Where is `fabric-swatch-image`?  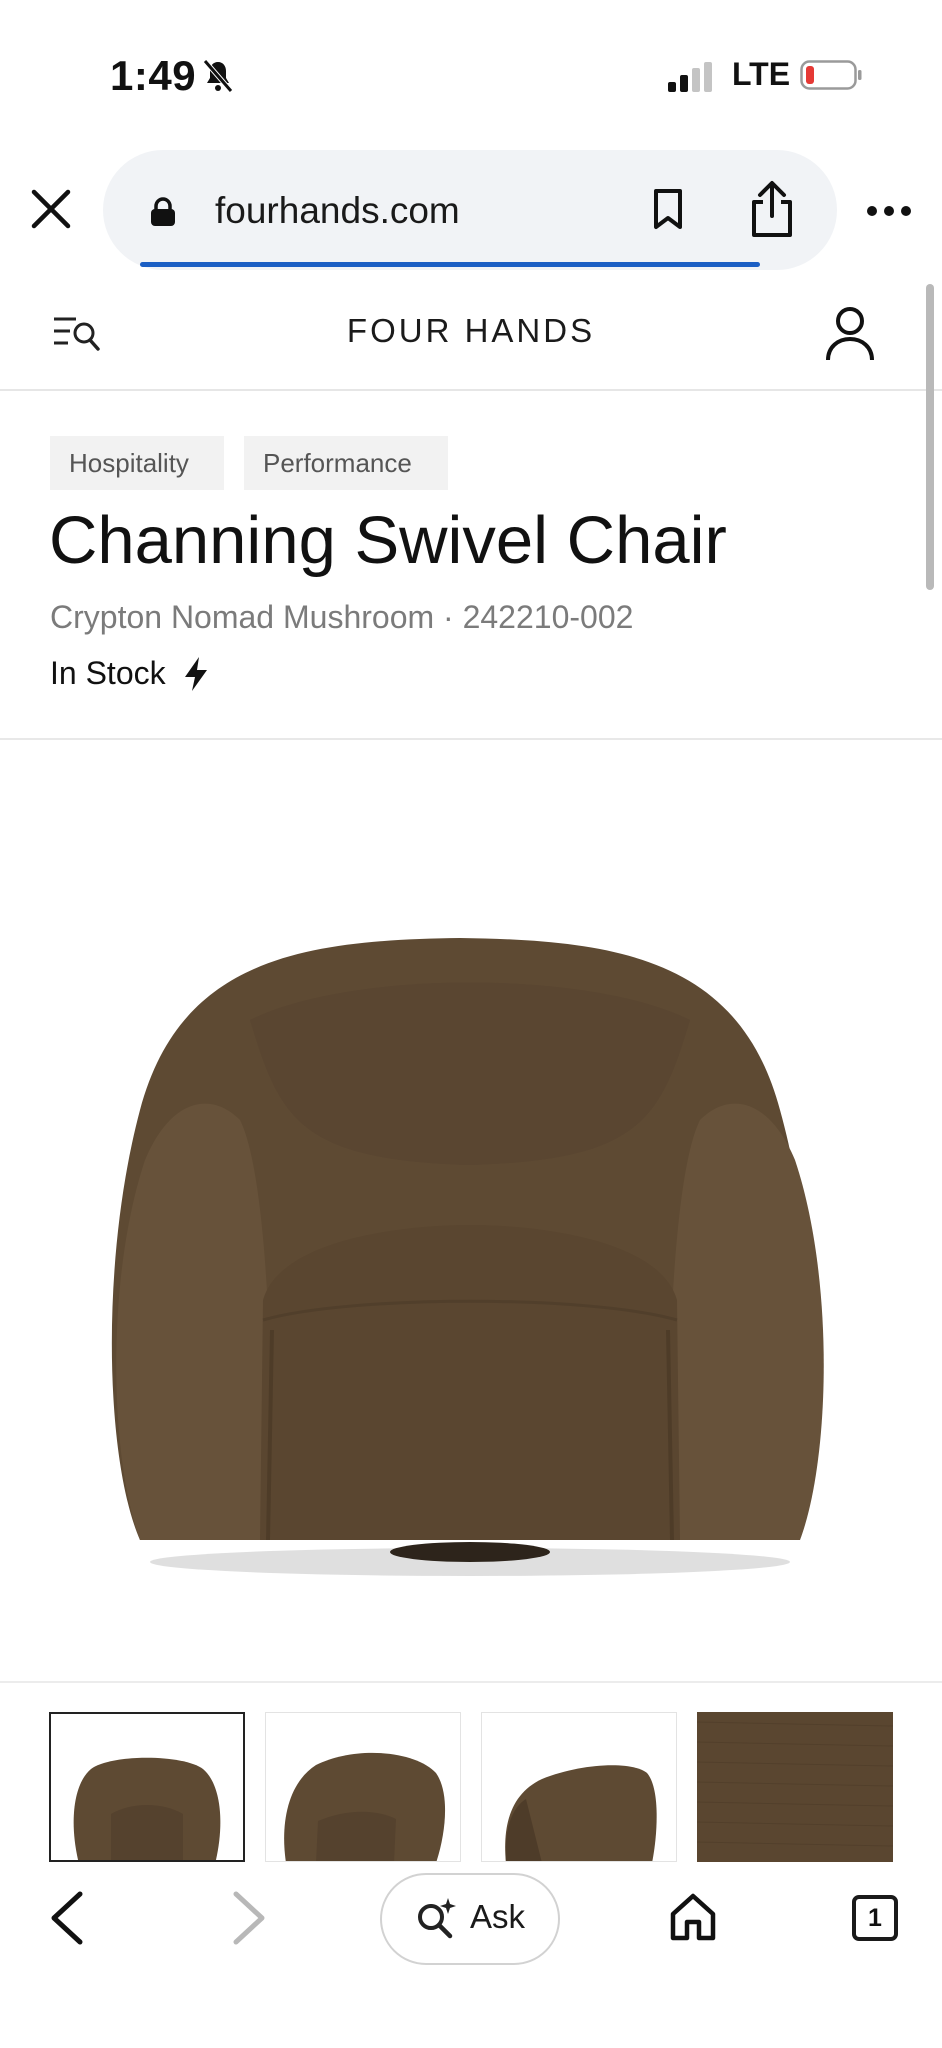
fabric-swatch-image is located at coordinates (795, 1787).